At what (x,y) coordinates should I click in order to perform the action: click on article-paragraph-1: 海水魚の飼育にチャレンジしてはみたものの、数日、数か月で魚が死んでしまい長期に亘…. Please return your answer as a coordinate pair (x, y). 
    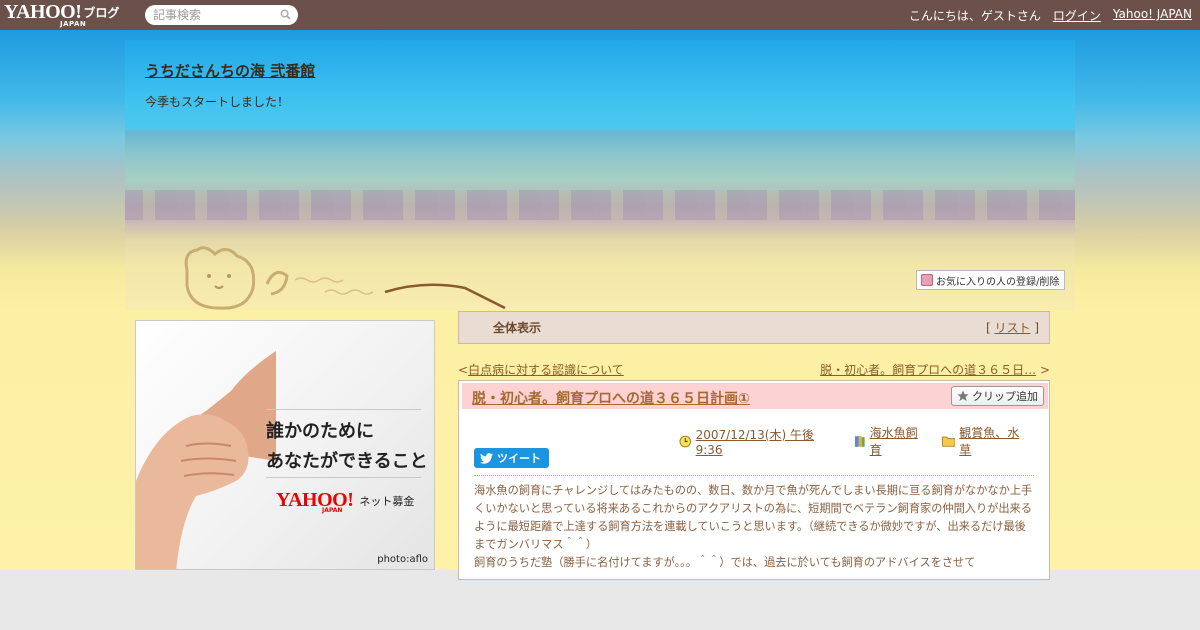
    Looking at the image, I should click on (753, 517).